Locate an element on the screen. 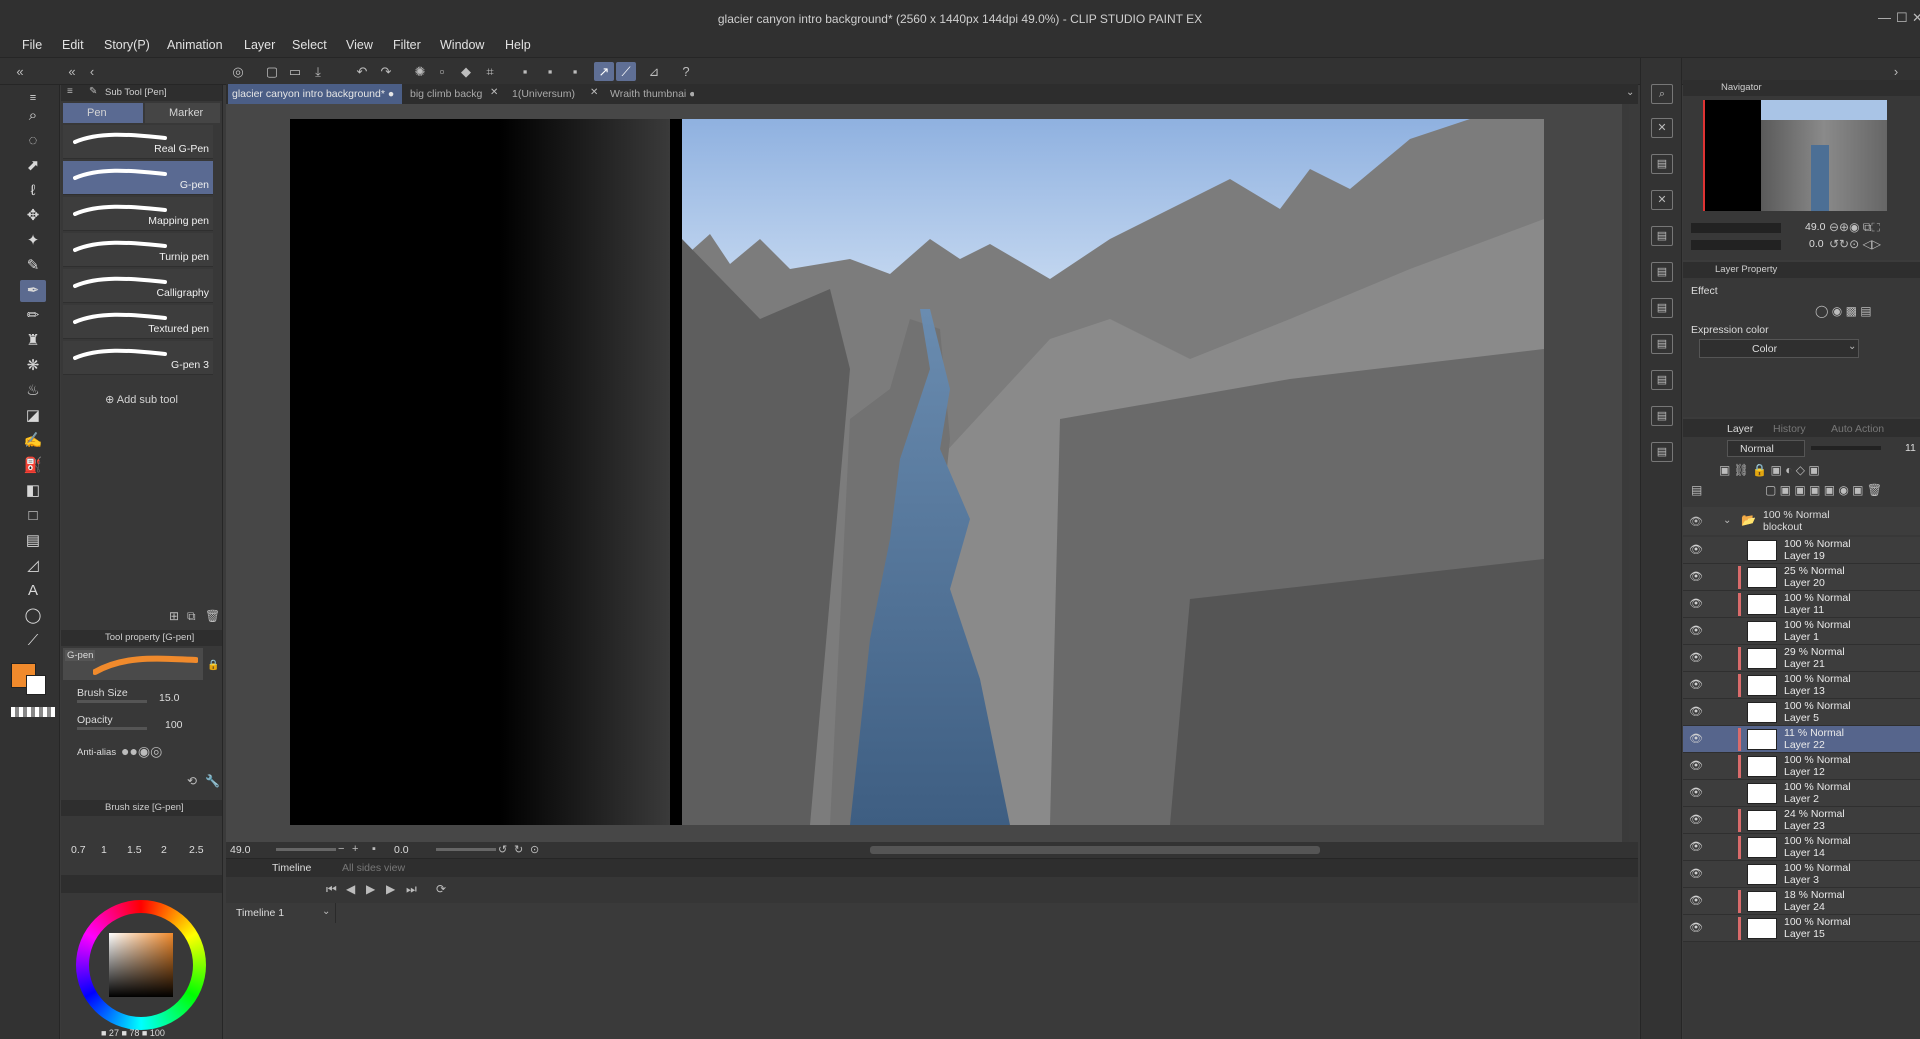  rotate-right-icon: ↻ is located at coordinates (518, 849).